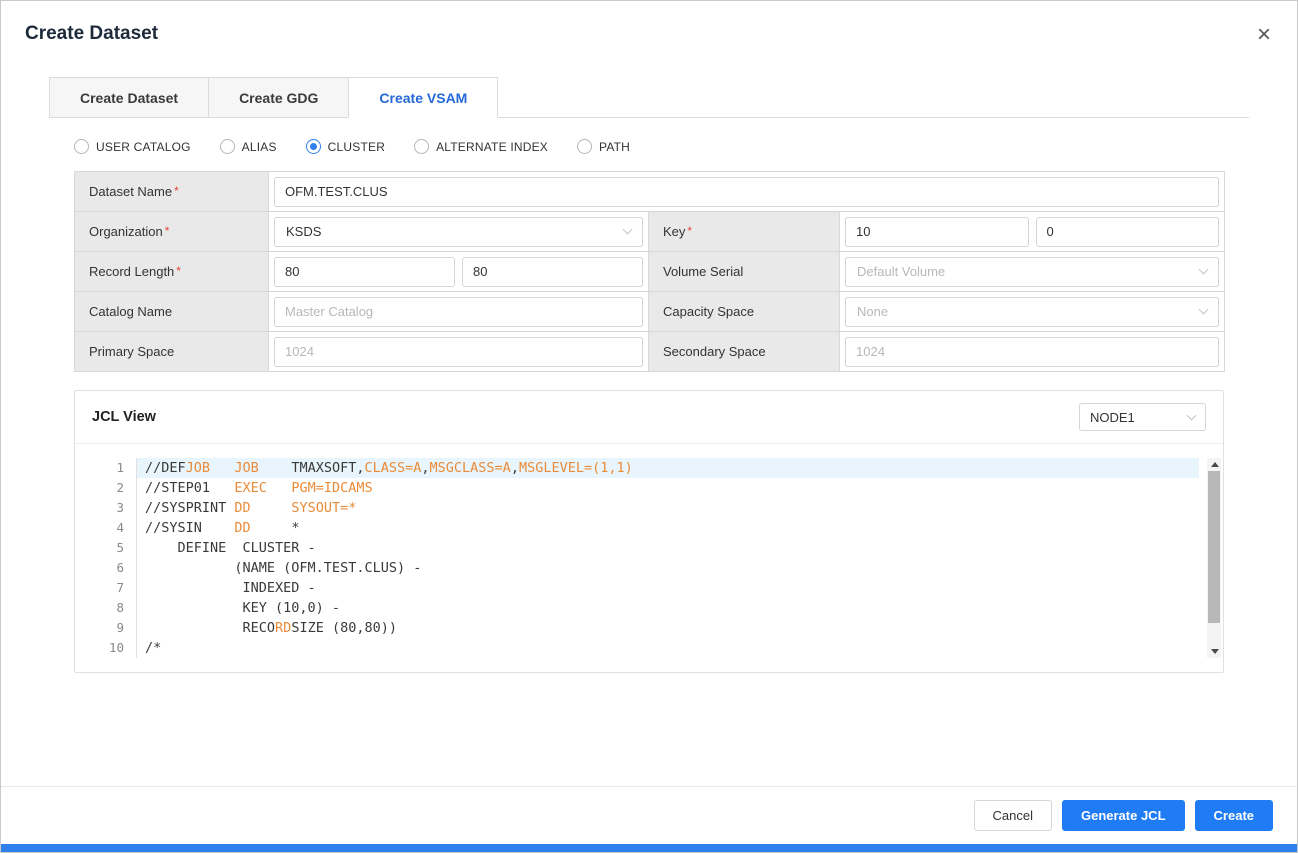  Describe the element at coordinates (744, 231) in the screenshot. I see `key-label: Key *` at that location.